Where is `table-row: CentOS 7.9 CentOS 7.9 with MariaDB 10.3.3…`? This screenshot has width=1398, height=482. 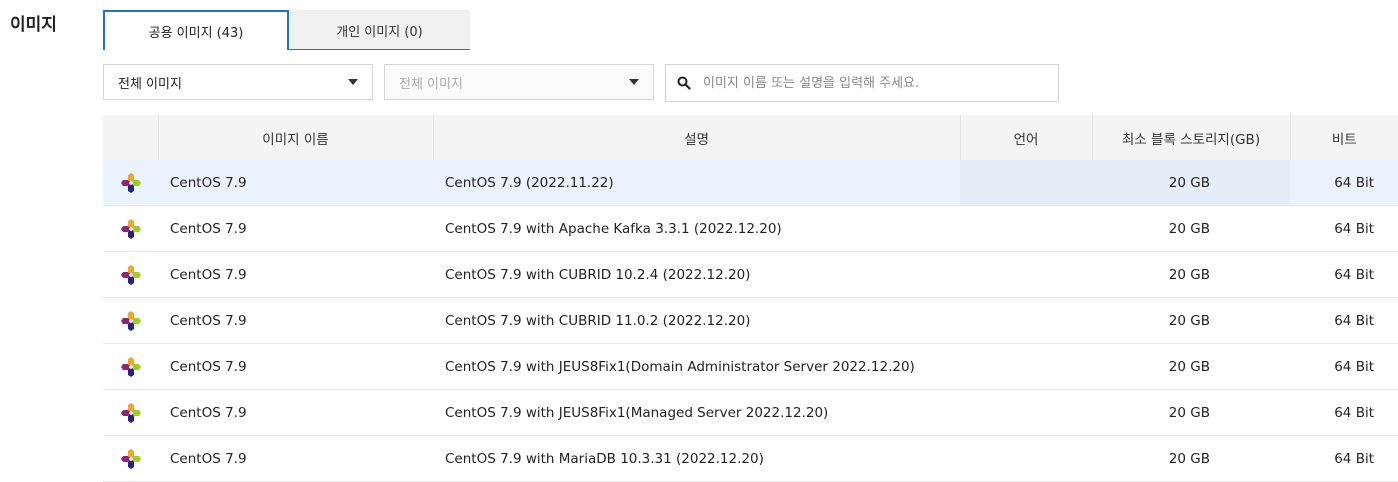 table-row: CentOS 7.9 CentOS 7.9 with MariaDB 10.3.3… is located at coordinates (750, 458).